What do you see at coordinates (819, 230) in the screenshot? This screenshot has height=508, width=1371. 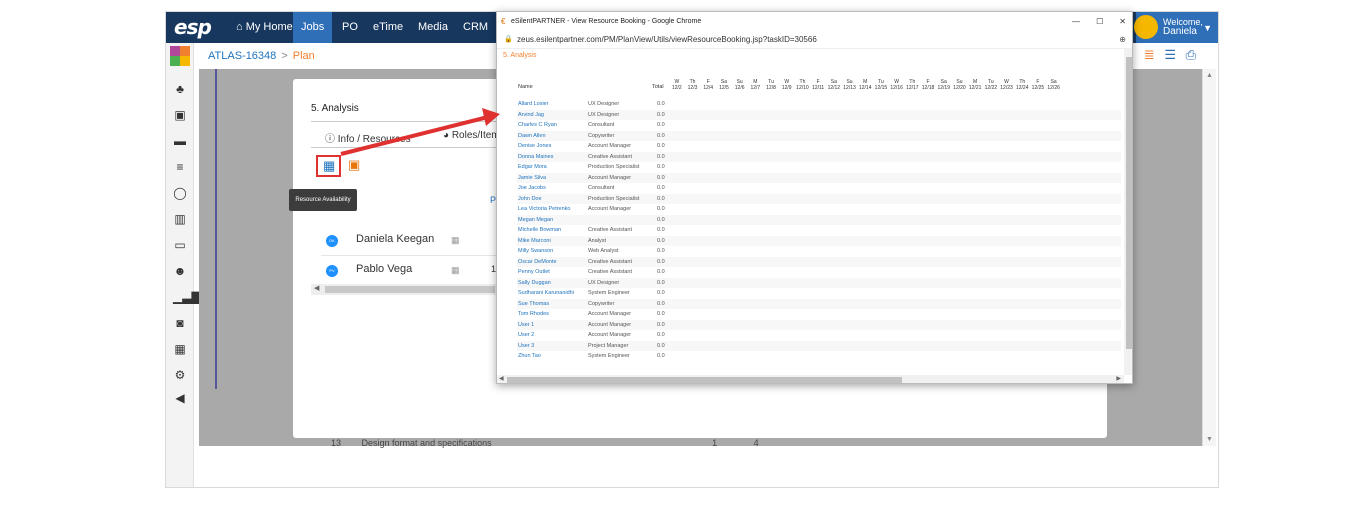 I see `table-row: Michelle Bowman Creative Assistant 0.0` at bounding box center [819, 230].